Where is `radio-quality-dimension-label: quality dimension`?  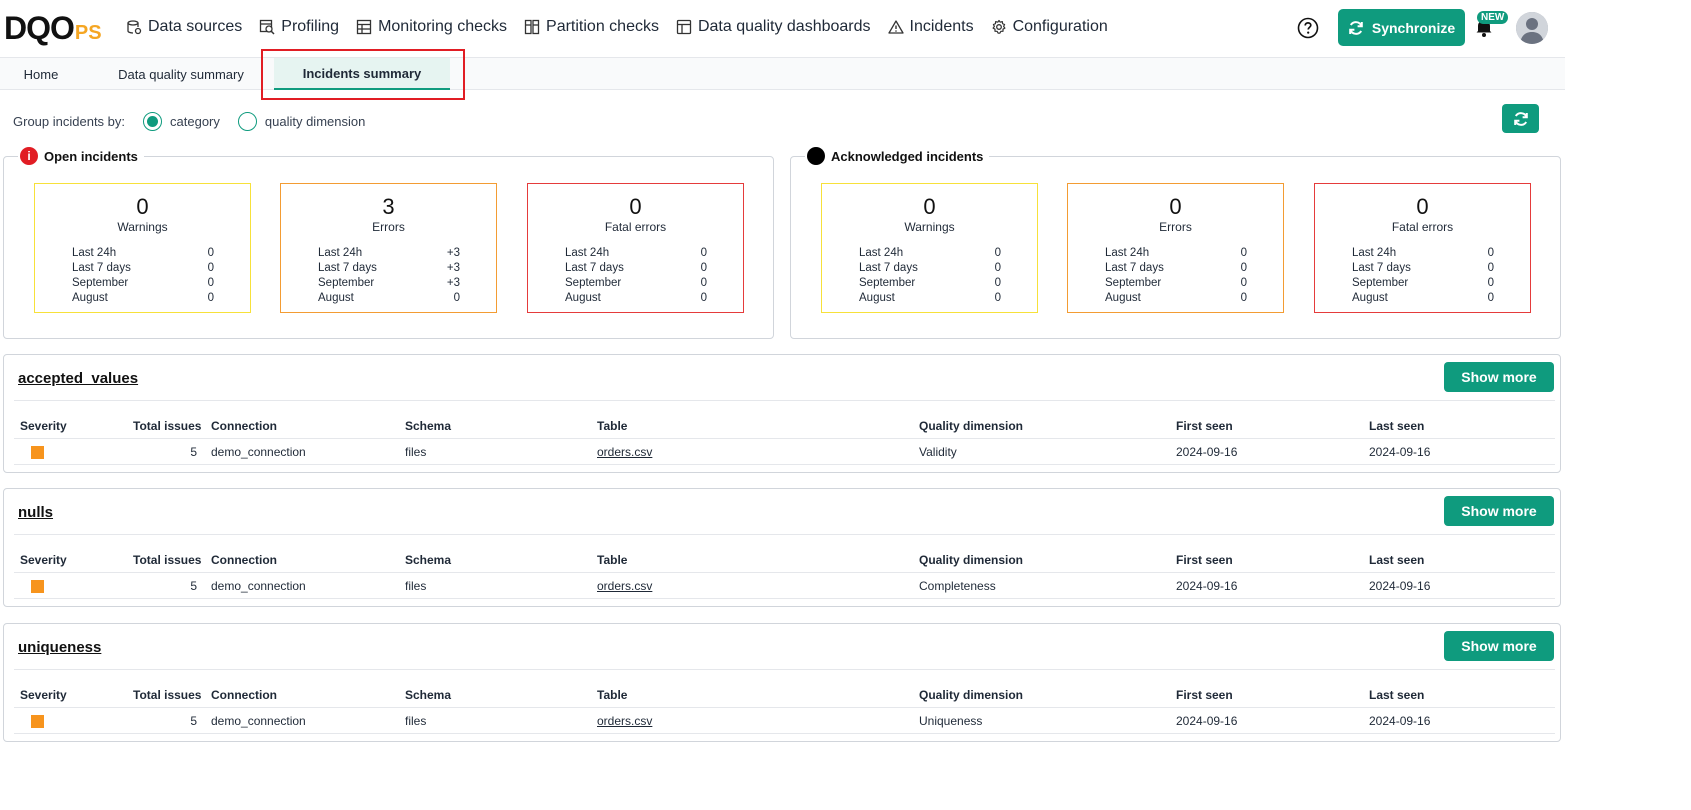
radio-quality-dimension-label: quality dimension is located at coordinates (315, 121).